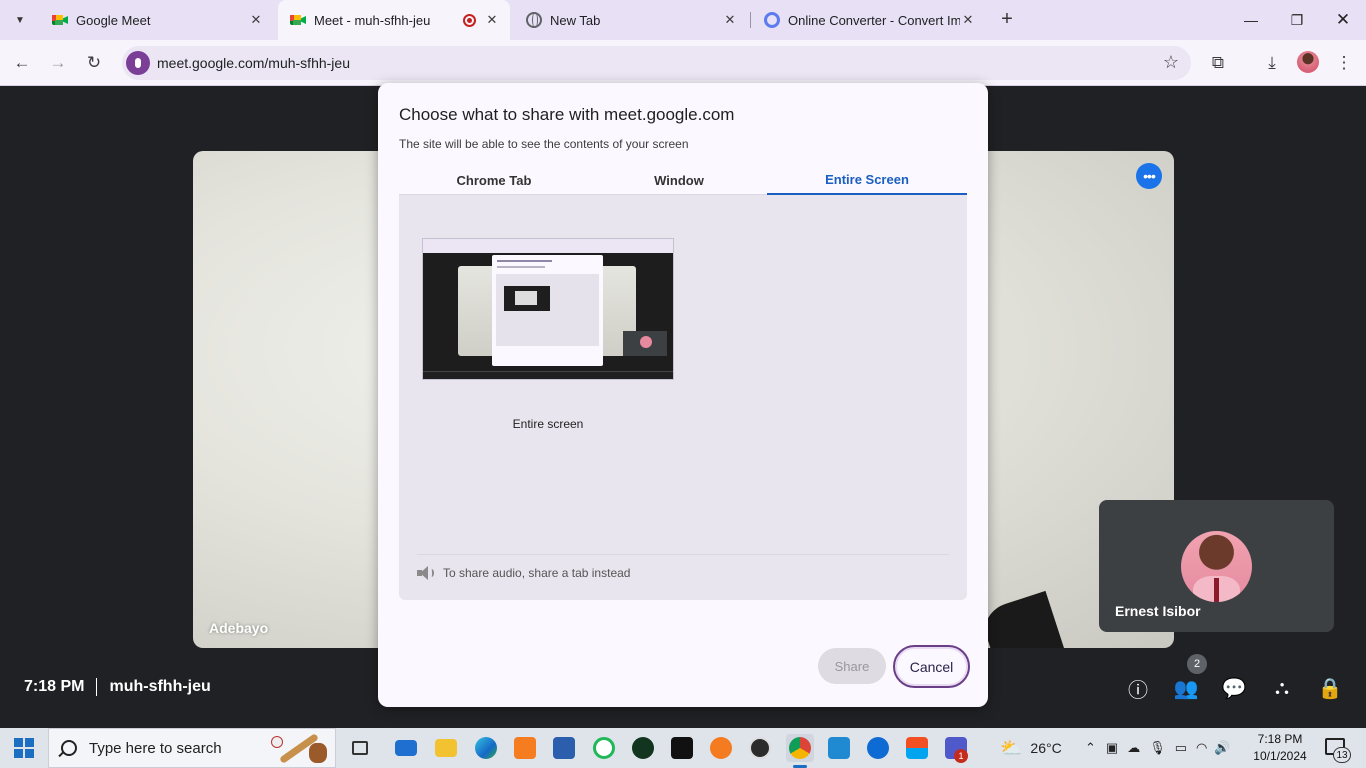  I want to click on search-icon, so click(69, 748).